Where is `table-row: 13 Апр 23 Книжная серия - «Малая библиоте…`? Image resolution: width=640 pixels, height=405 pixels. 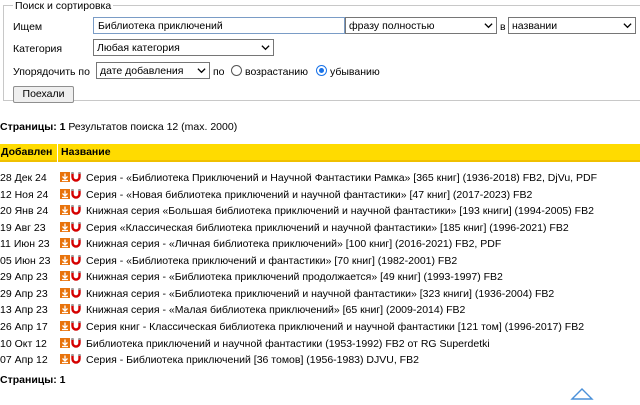 table-row: 13 Апр 23 Книжная серия - «Малая библиоте… is located at coordinates (320, 310).